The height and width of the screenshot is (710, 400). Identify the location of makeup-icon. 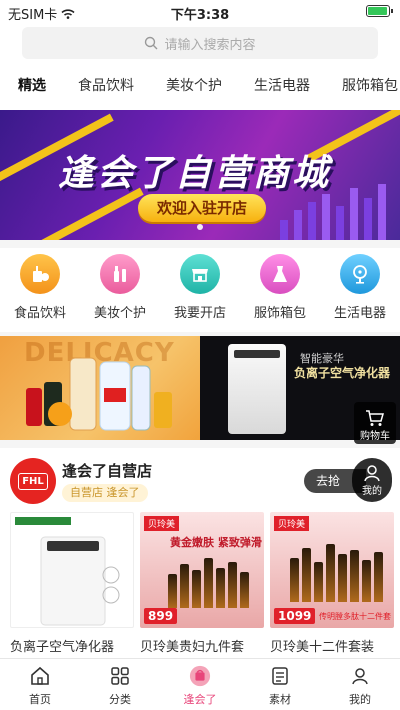
(120, 274).